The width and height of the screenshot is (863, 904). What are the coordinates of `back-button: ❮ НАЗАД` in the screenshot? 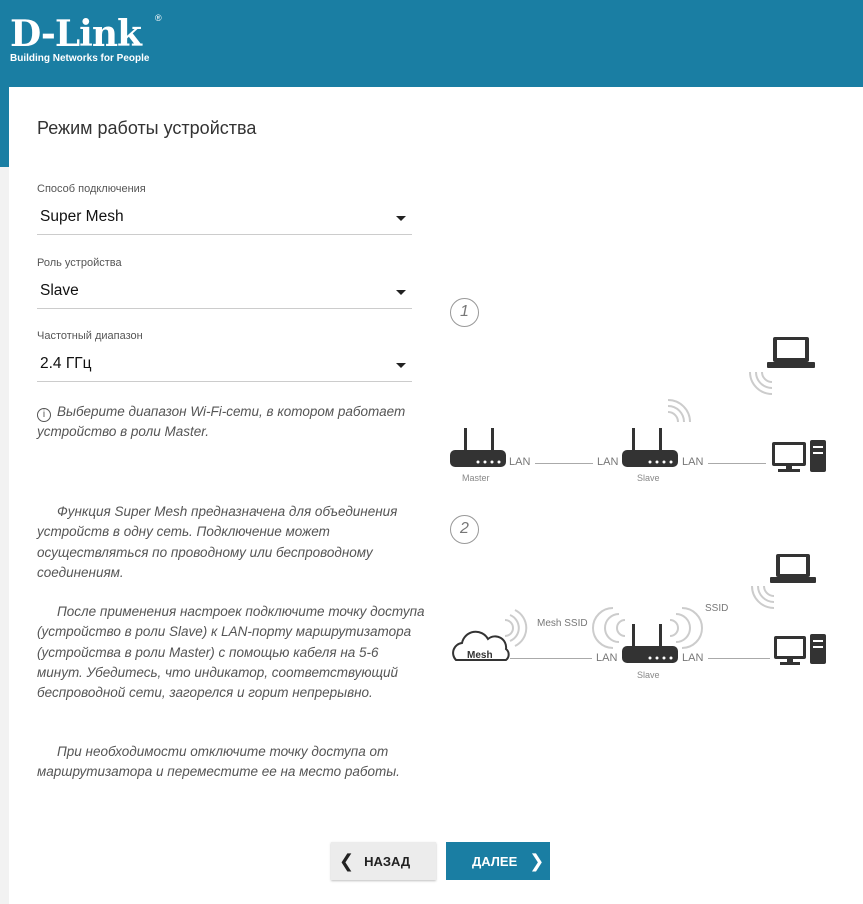 It's located at (383, 861).